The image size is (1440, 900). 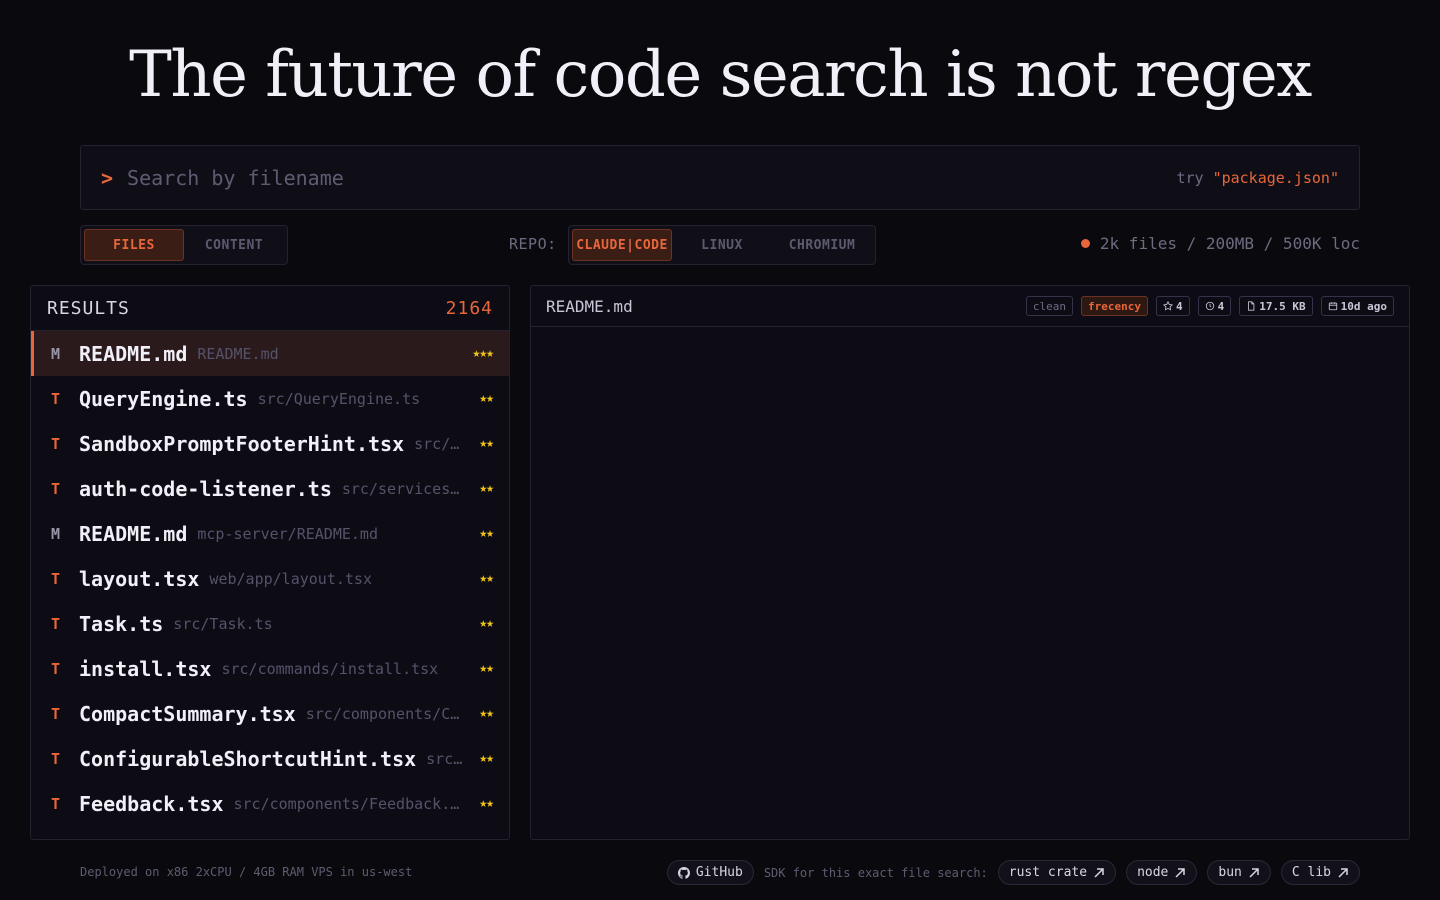 I want to click on c-lib-link-label: C lib, so click(x=1311, y=872).